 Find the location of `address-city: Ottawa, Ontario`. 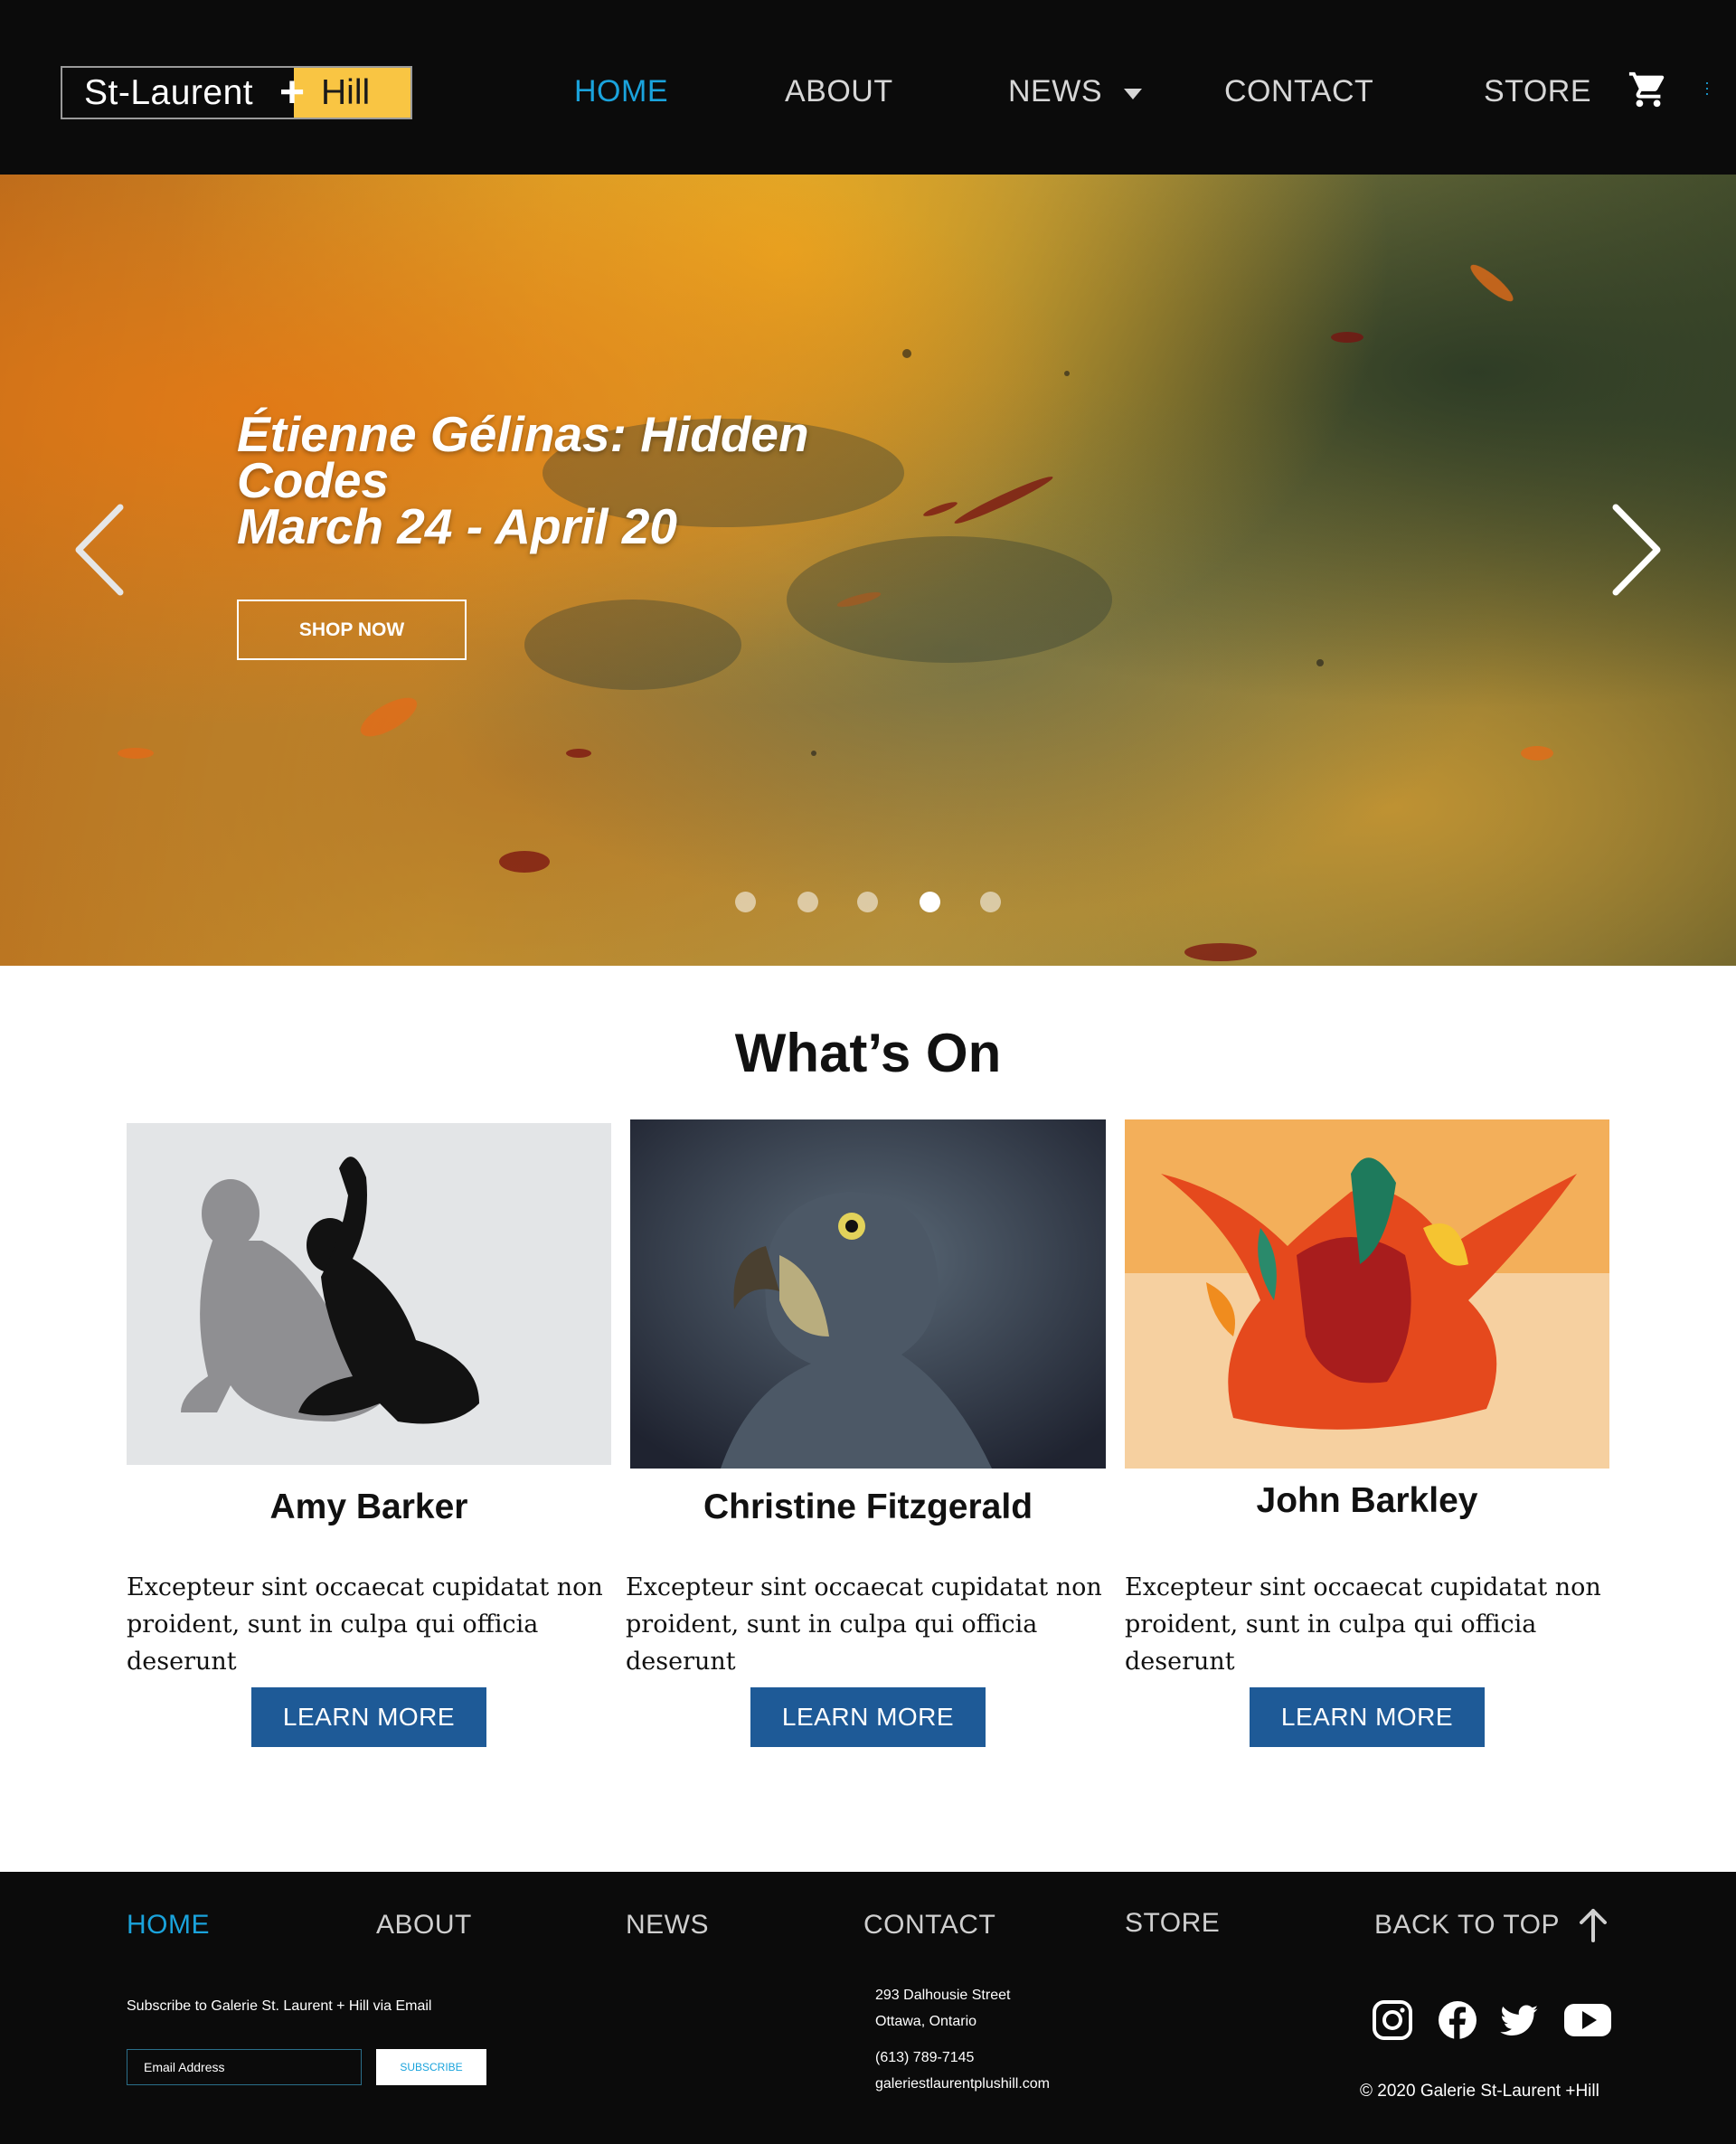

address-city: Ottawa, Ontario is located at coordinates (926, 2021).